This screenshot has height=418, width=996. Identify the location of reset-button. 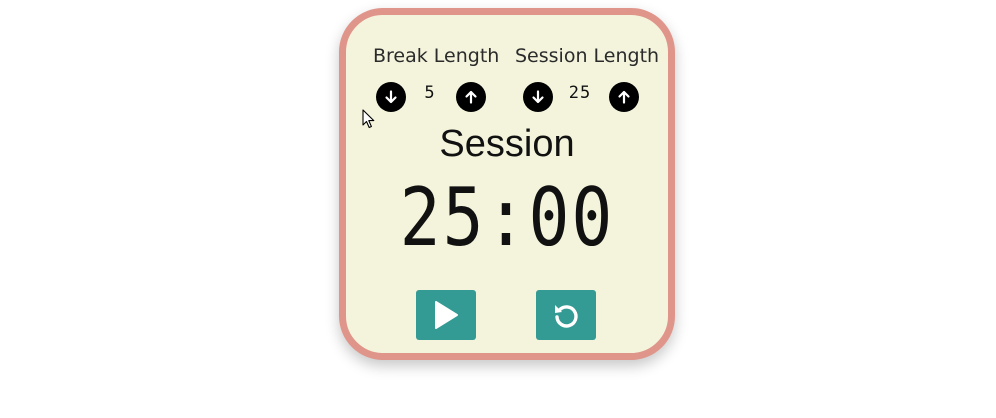
(566, 315).